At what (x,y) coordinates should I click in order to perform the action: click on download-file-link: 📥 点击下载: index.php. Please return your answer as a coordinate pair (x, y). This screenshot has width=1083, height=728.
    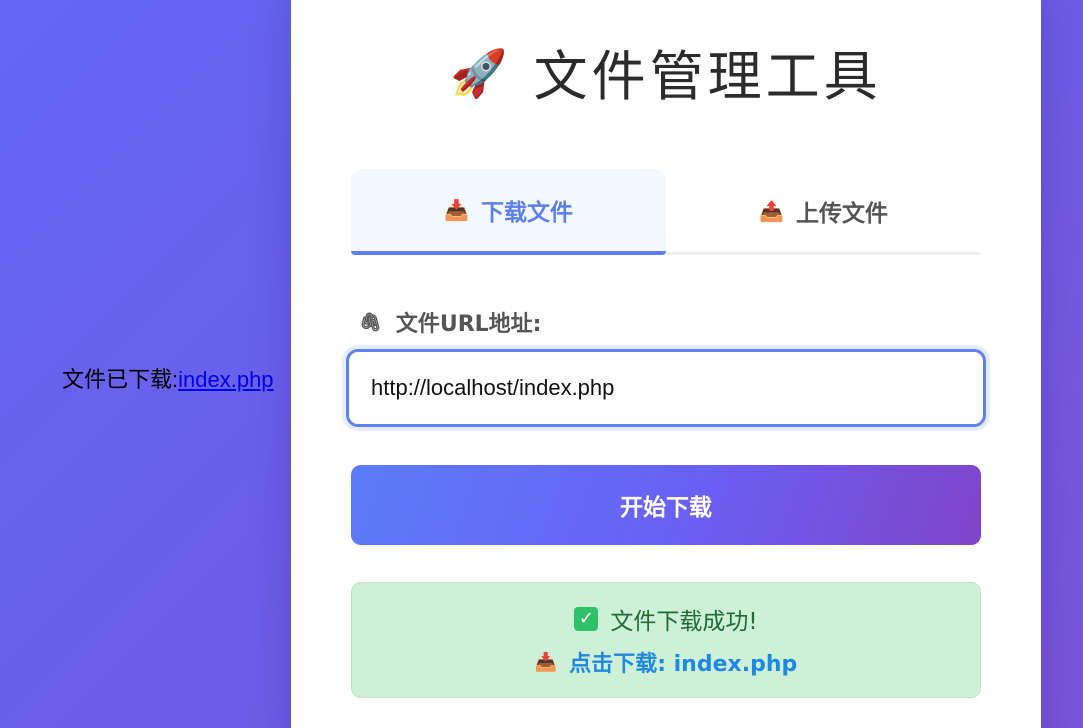
    Looking at the image, I should click on (666, 662).